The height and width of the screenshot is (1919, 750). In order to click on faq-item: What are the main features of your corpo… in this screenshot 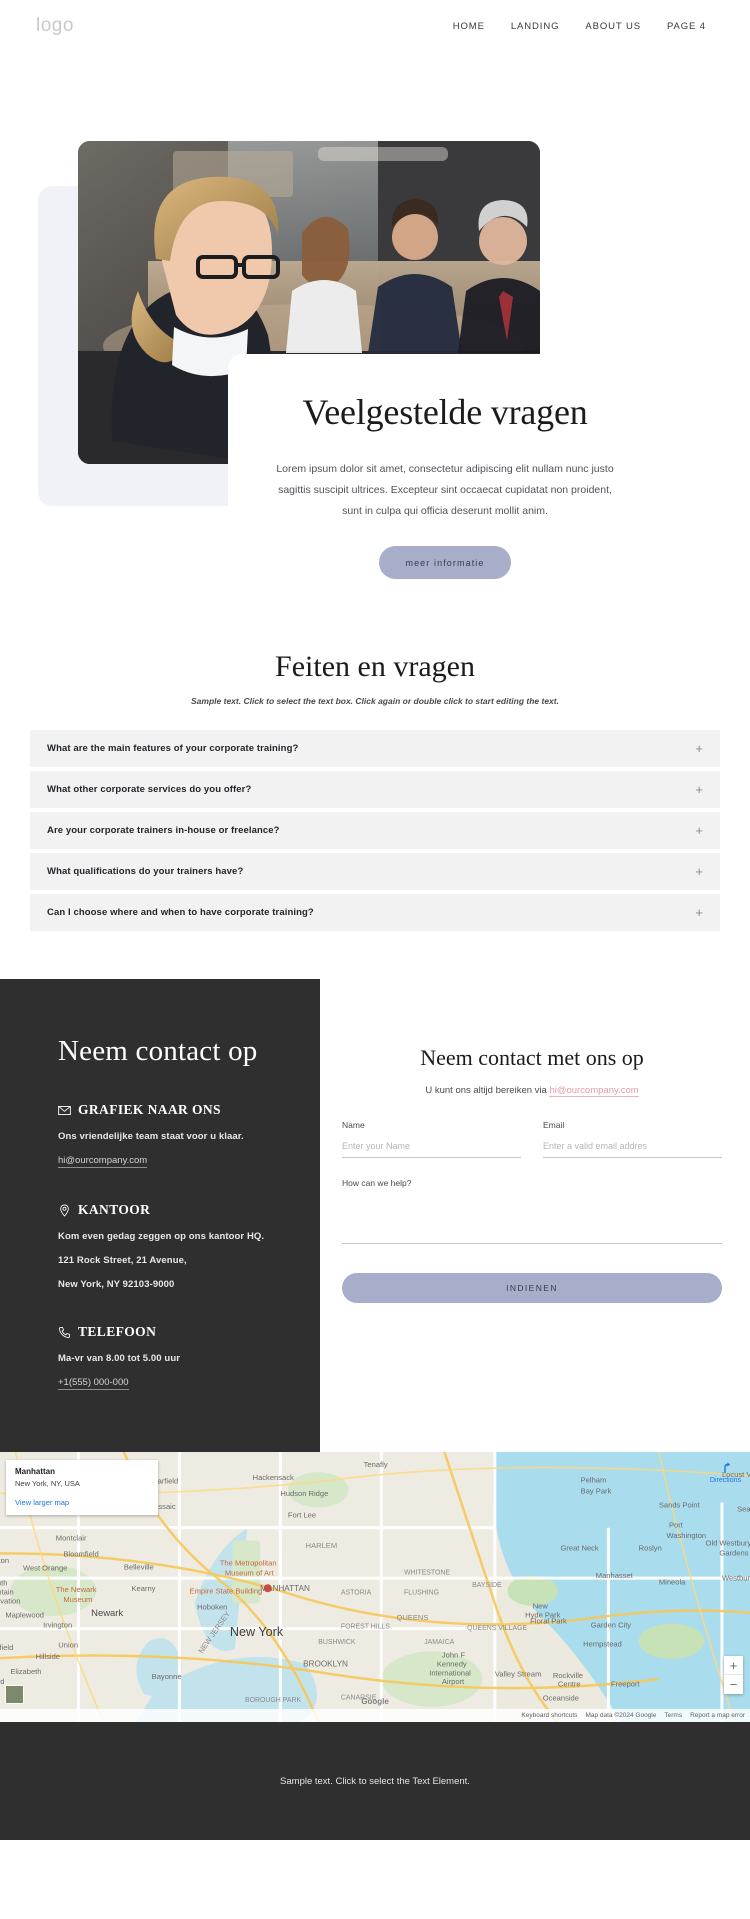, I will do `click(375, 748)`.